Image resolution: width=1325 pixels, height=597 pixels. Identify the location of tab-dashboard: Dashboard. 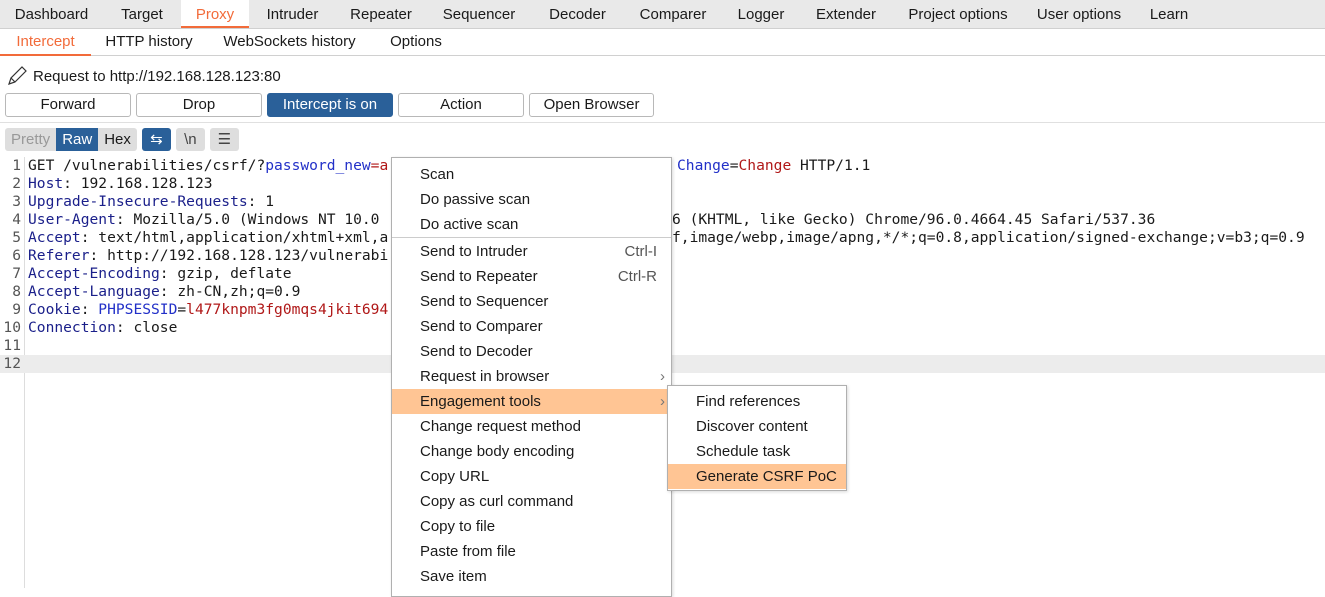
(51, 14).